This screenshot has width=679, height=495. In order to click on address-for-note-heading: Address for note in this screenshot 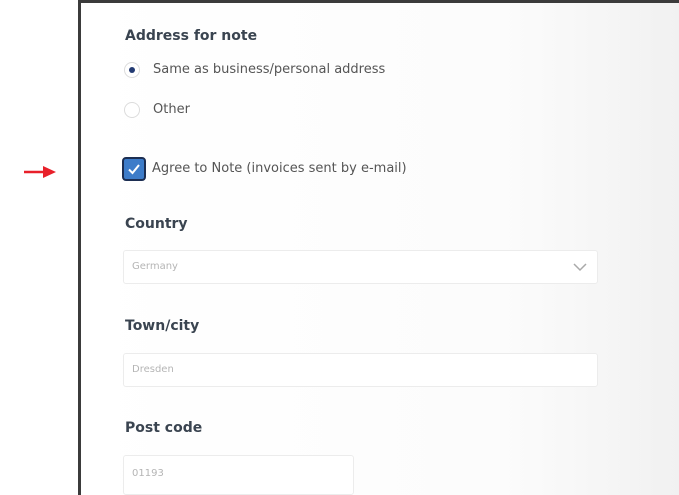, I will do `click(191, 36)`.